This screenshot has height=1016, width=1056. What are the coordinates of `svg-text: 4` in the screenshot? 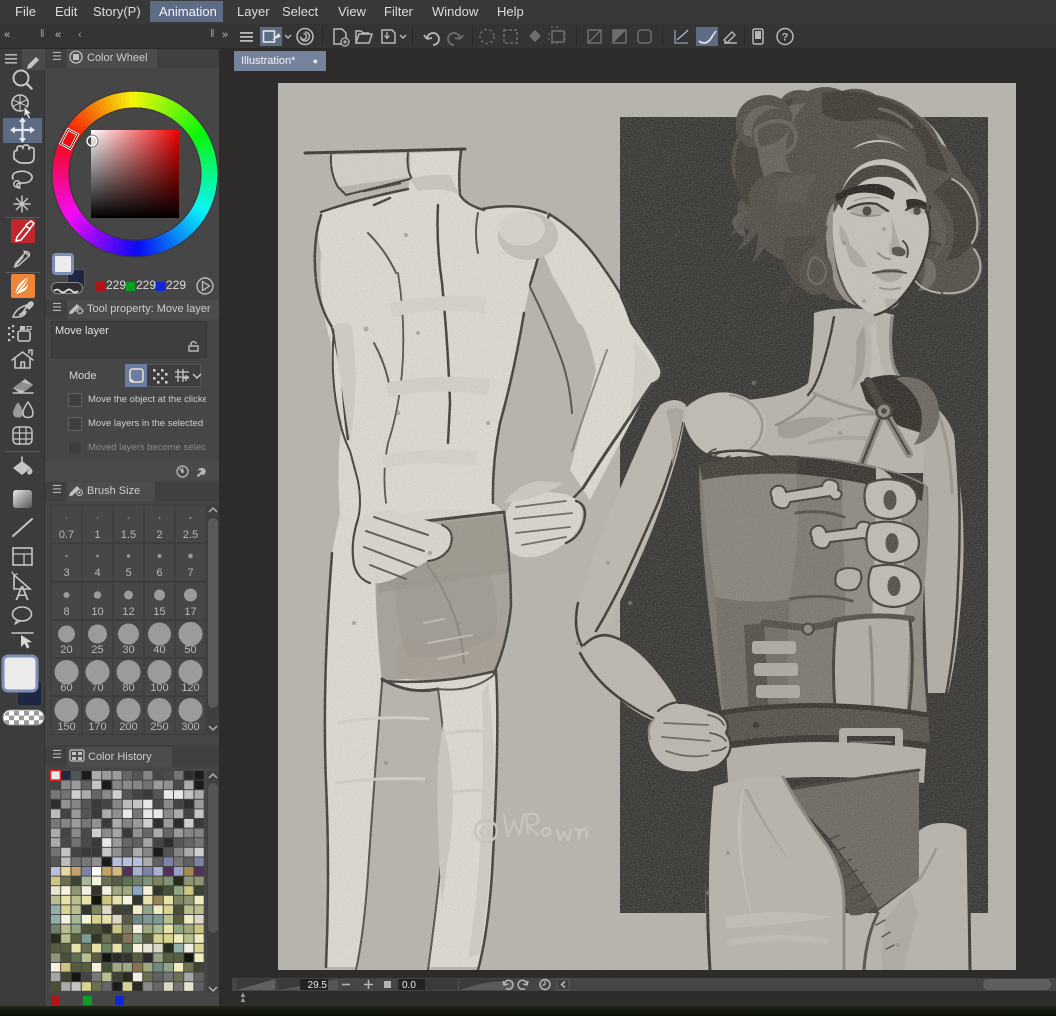 It's located at (97, 573).